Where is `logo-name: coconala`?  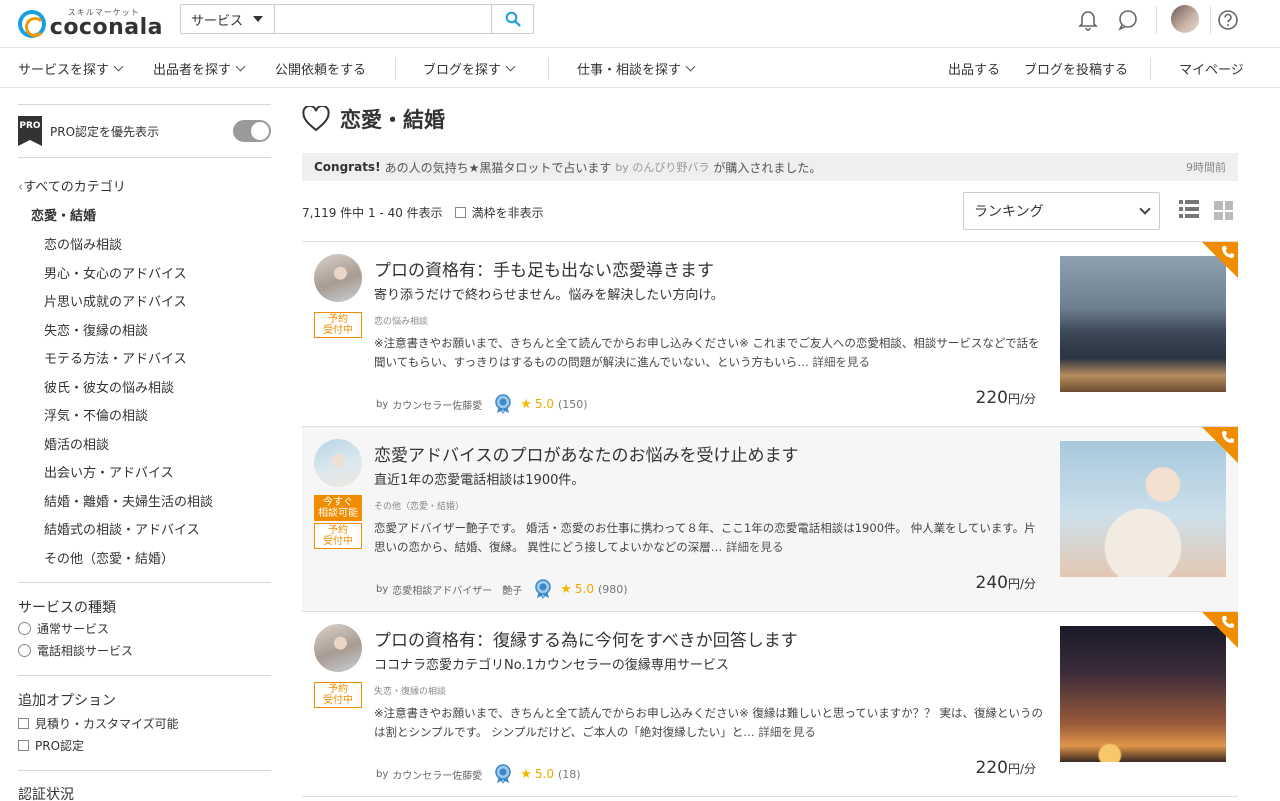
logo-name: coconala is located at coordinates (106, 27).